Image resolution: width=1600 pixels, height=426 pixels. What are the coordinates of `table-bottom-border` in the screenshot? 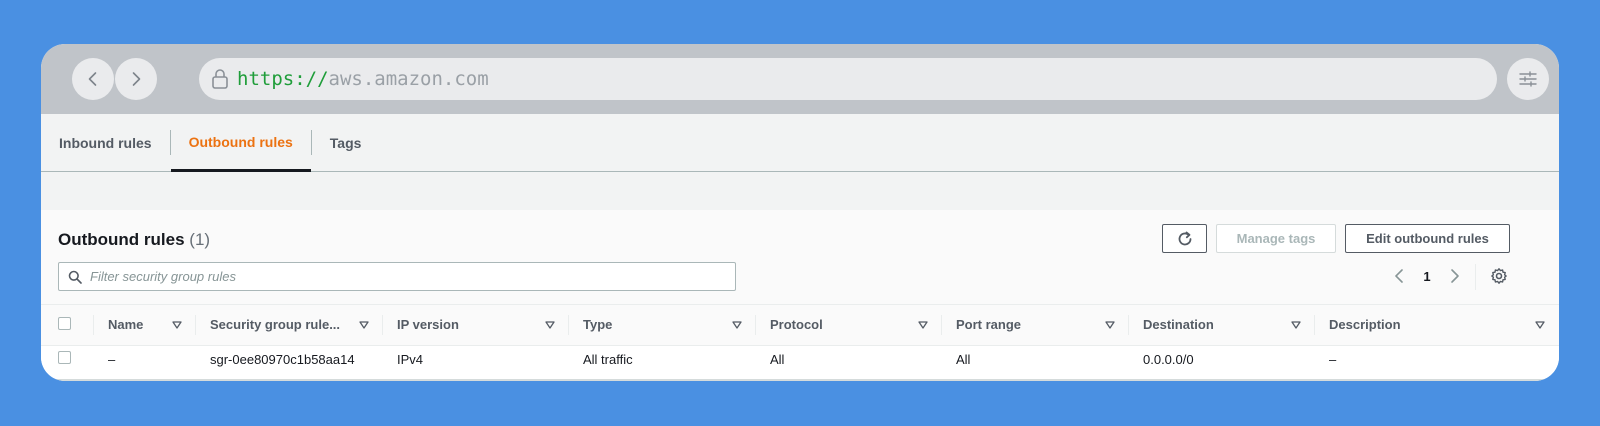 It's located at (800, 380).